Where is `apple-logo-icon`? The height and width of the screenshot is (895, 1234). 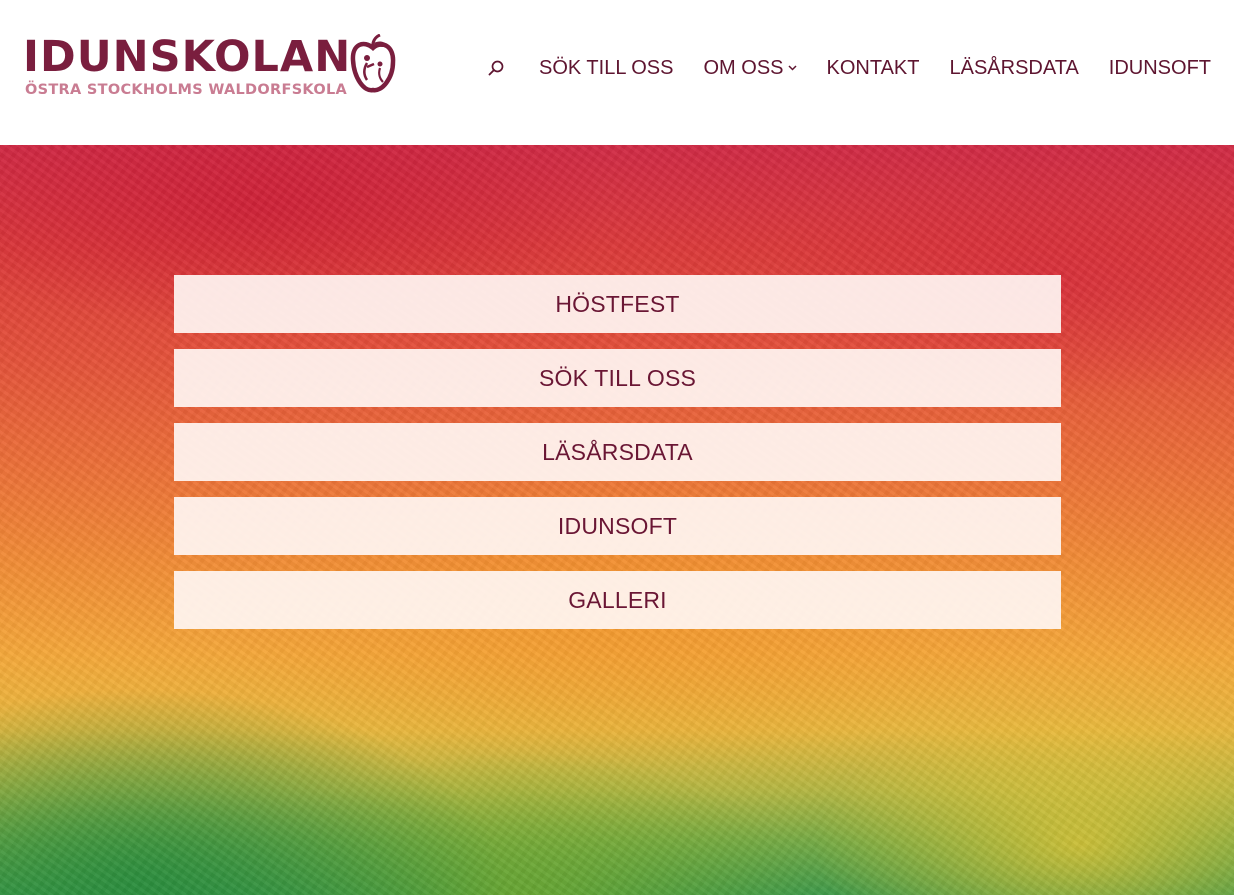 apple-logo-icon is located at coordinates (373, 63).